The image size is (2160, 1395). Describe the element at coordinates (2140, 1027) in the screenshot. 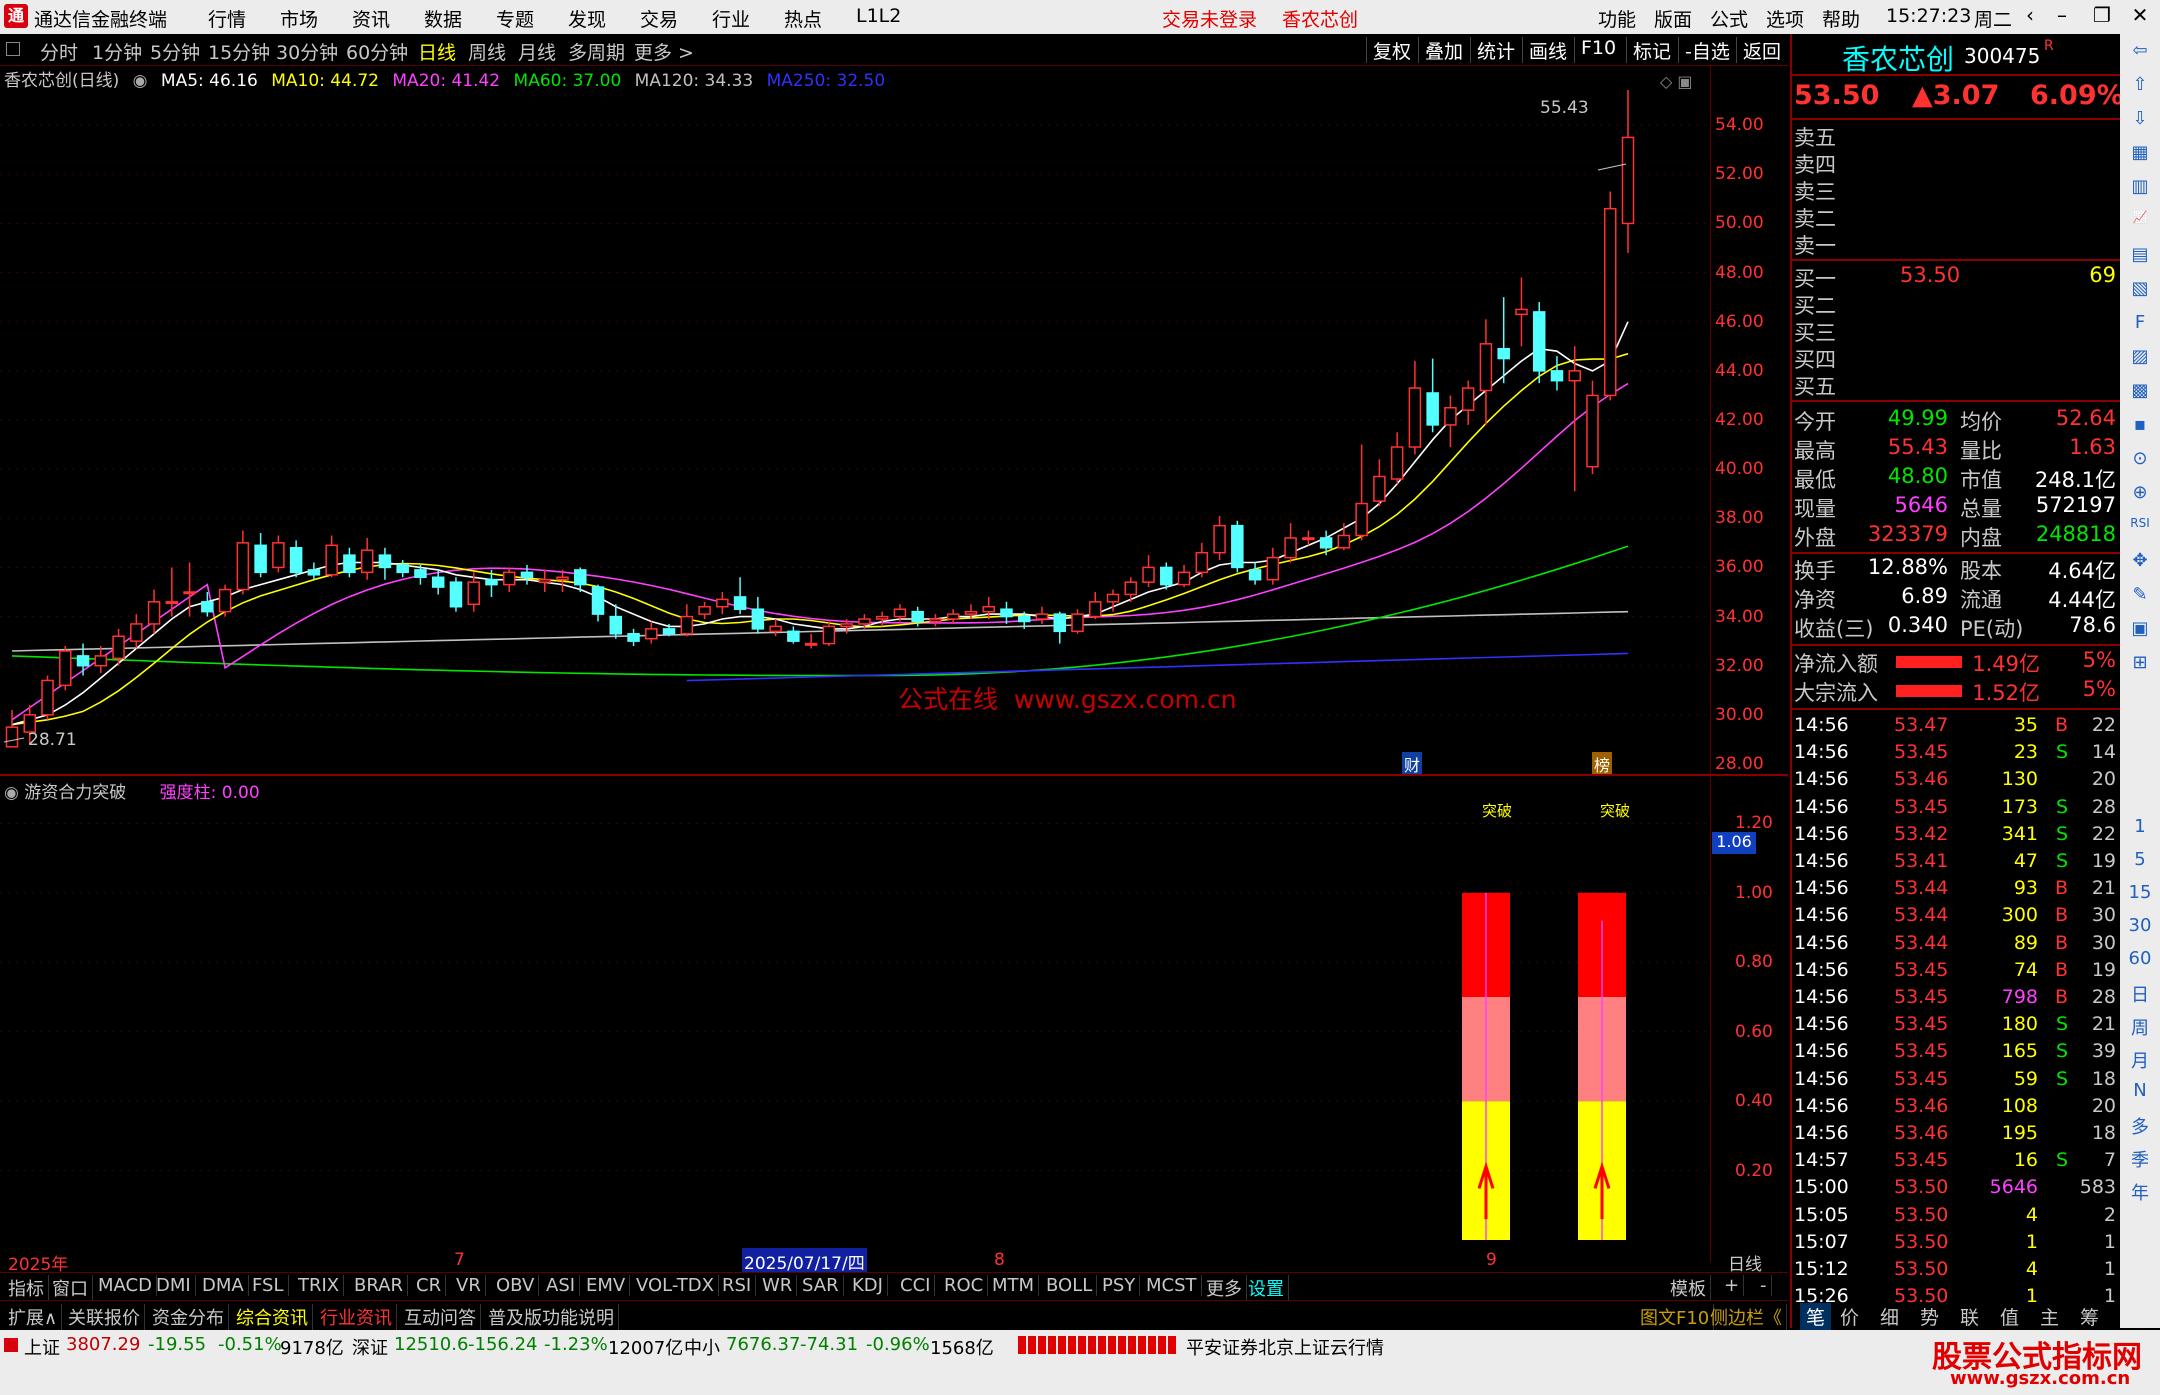

I see `side-period-6: 周` at that location.